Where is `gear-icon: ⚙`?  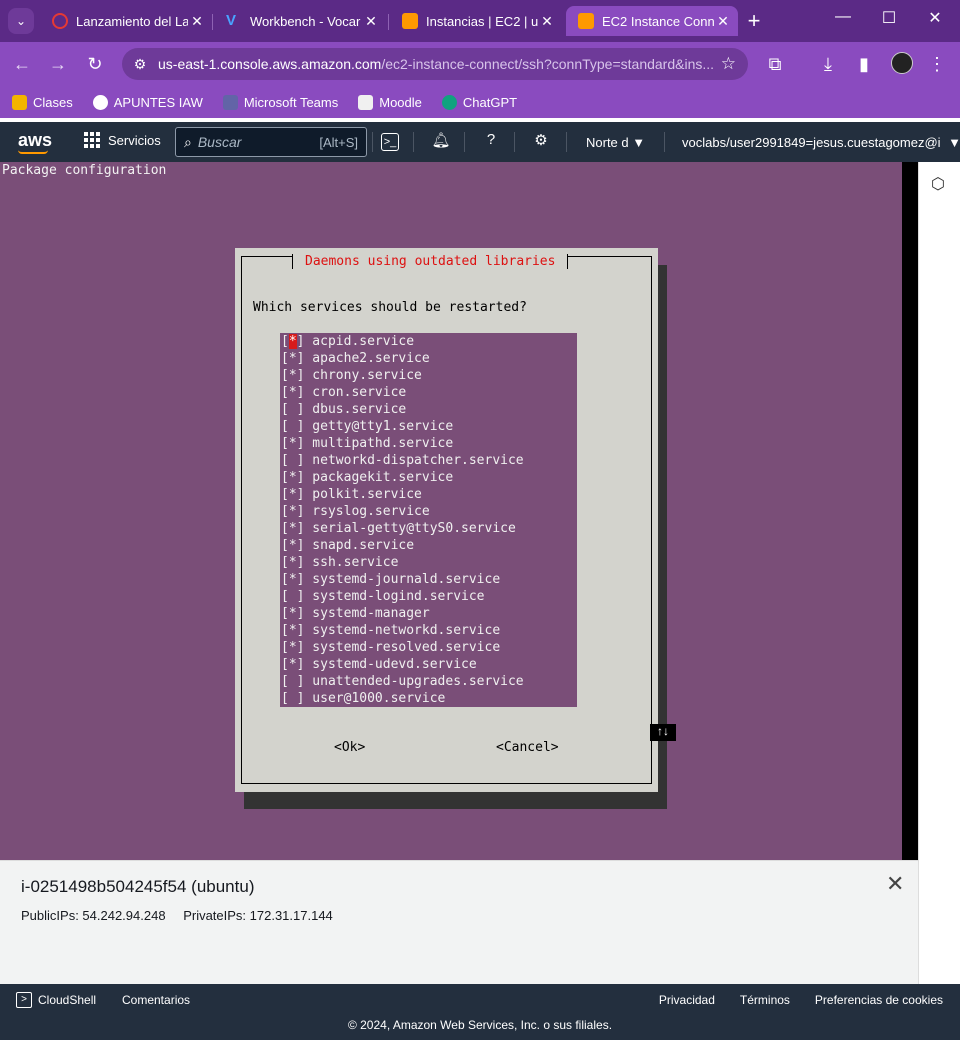 gear-icon: ⚙ is located at coordinates (541, 142).